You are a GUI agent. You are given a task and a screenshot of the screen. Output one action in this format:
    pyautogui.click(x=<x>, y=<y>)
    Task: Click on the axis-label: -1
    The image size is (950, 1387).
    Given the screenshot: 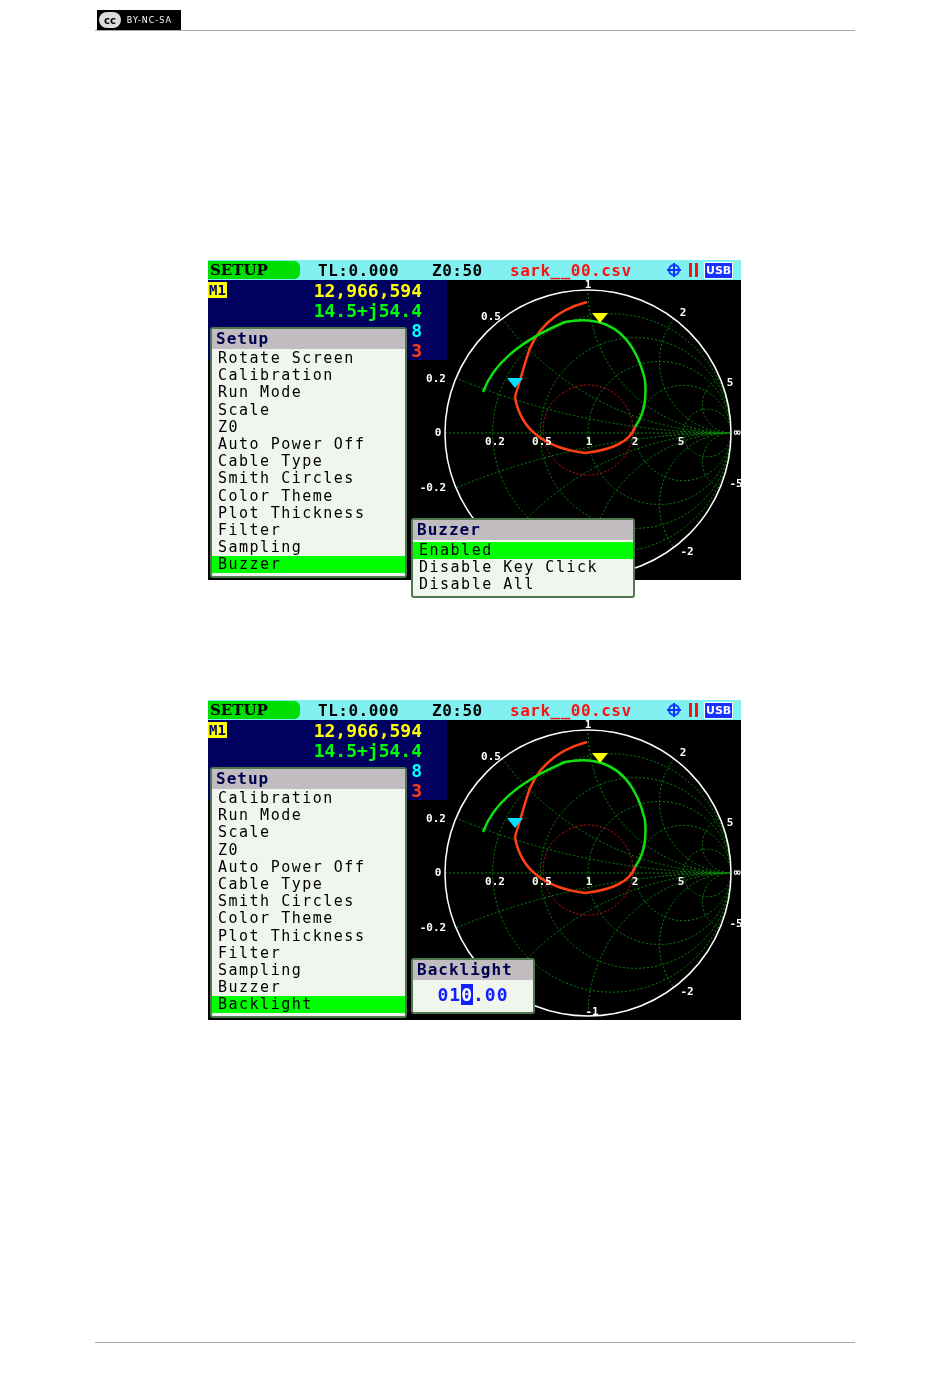 What is the action you would take?
    pyautogui.click(x=592, y=1011)
    